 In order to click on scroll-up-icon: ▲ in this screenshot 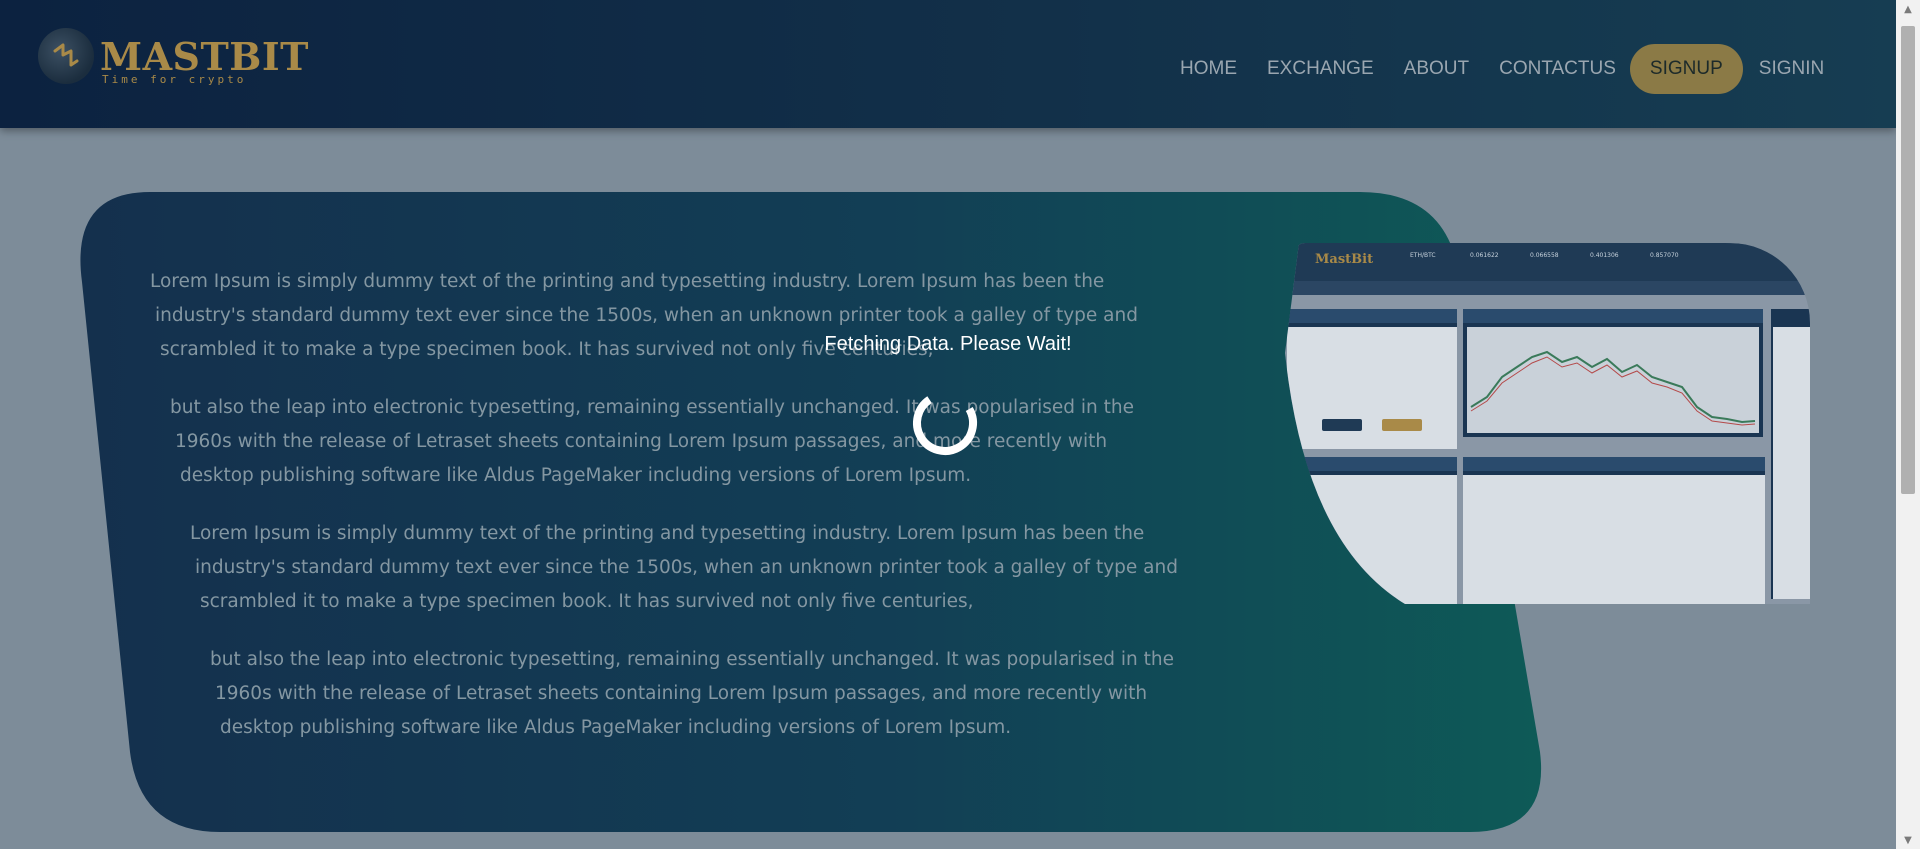, I will do `click(1908, 9)`.